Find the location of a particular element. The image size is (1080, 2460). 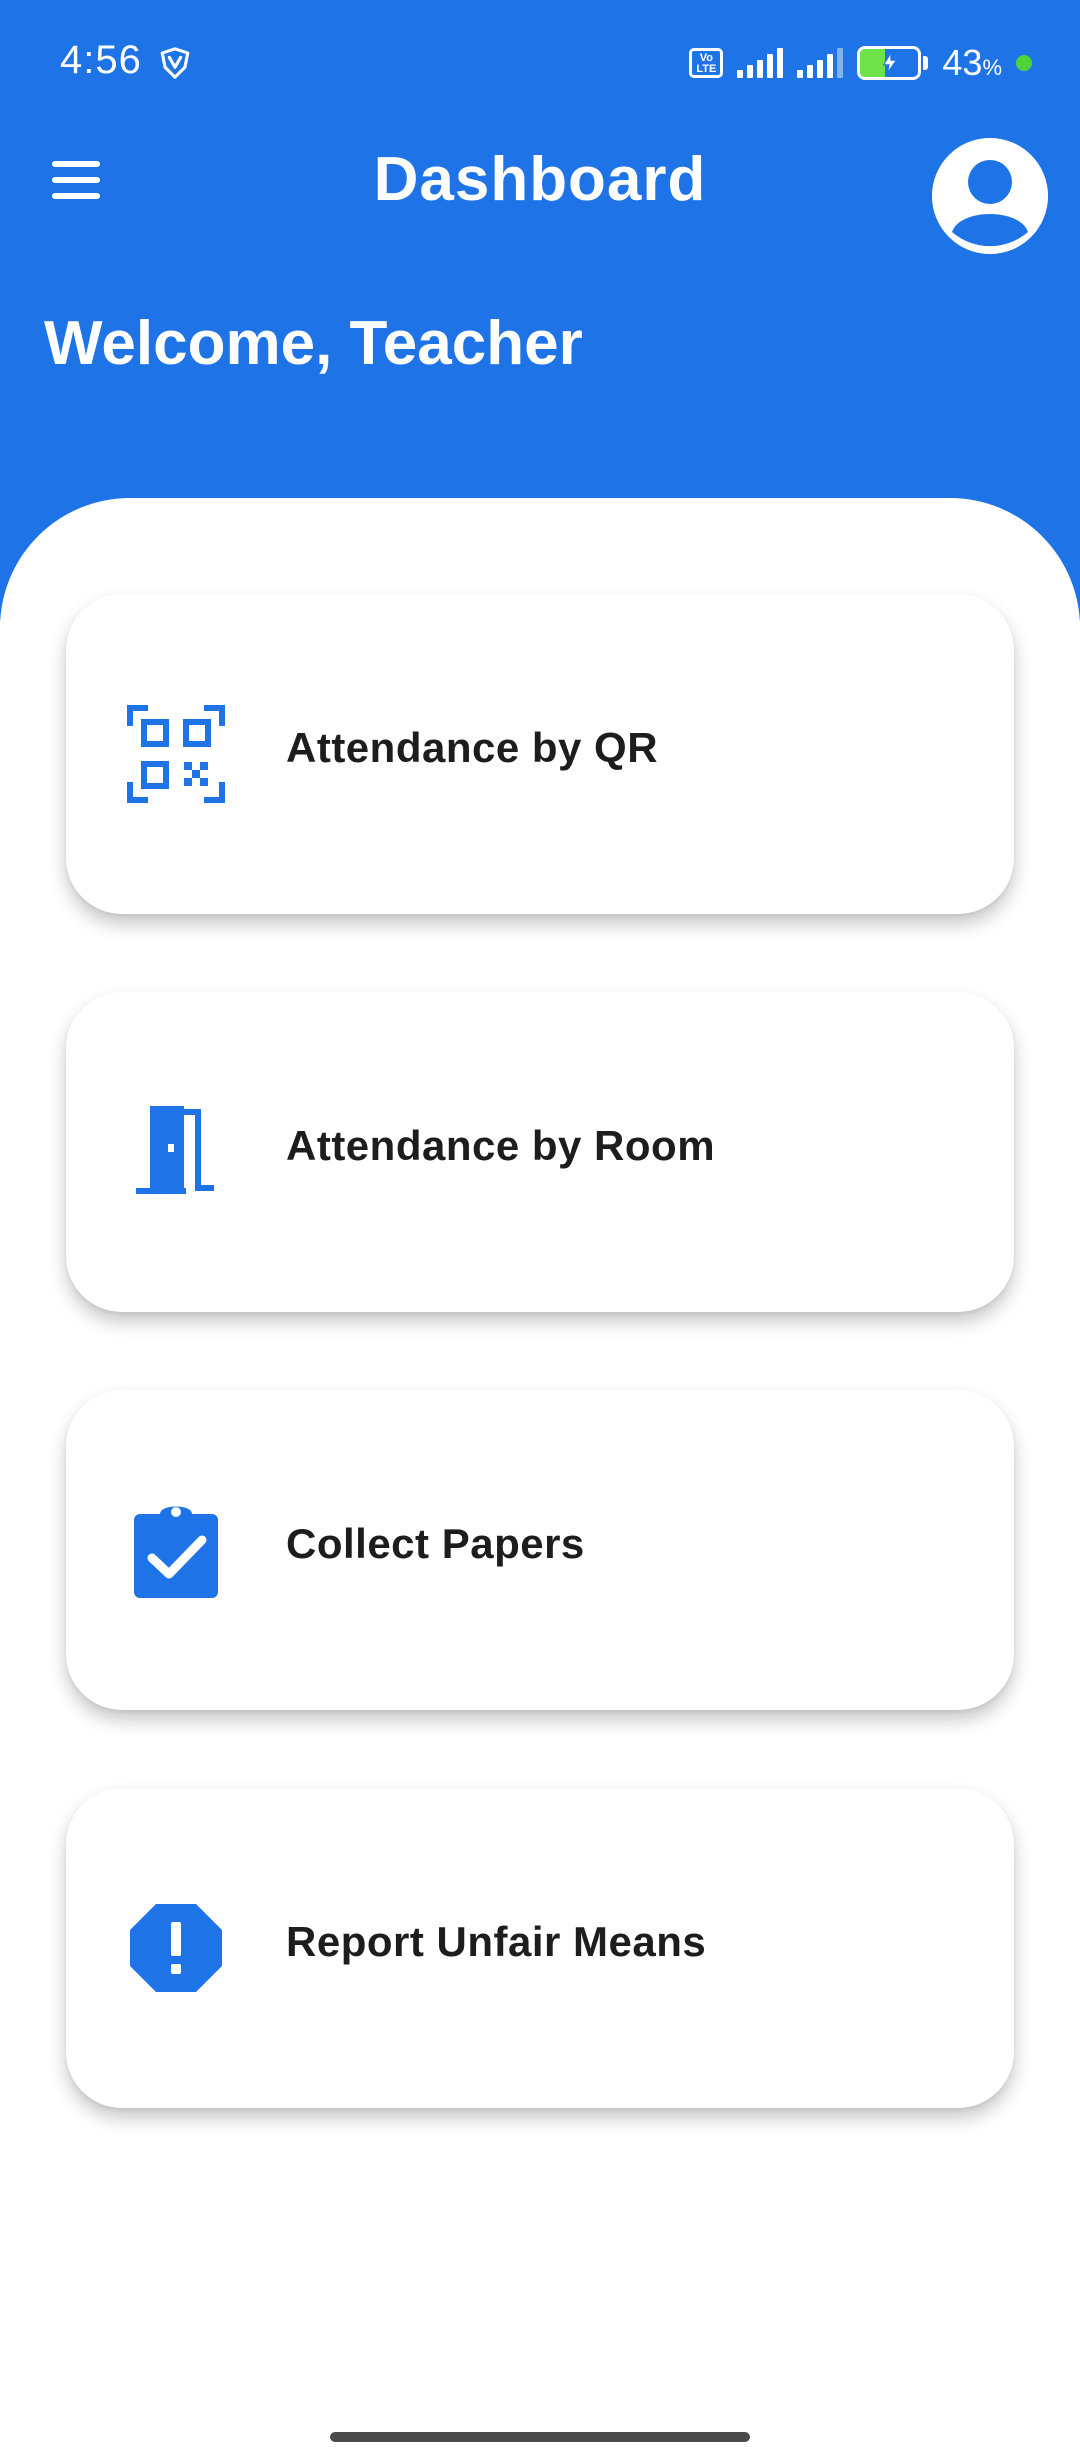

vpn-shield-icon is located at coordinates (175, 63).